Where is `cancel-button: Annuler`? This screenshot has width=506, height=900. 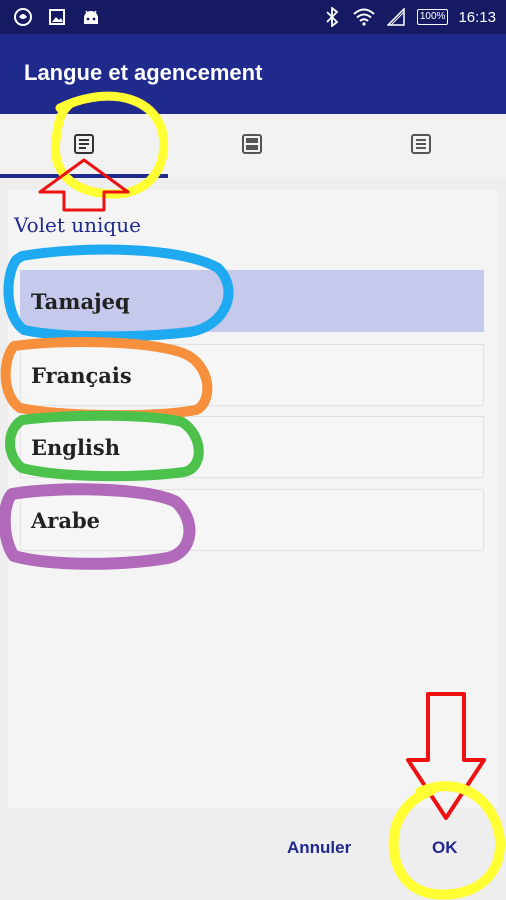
cancel-button: Annuler is located at coordinates (319, 848).